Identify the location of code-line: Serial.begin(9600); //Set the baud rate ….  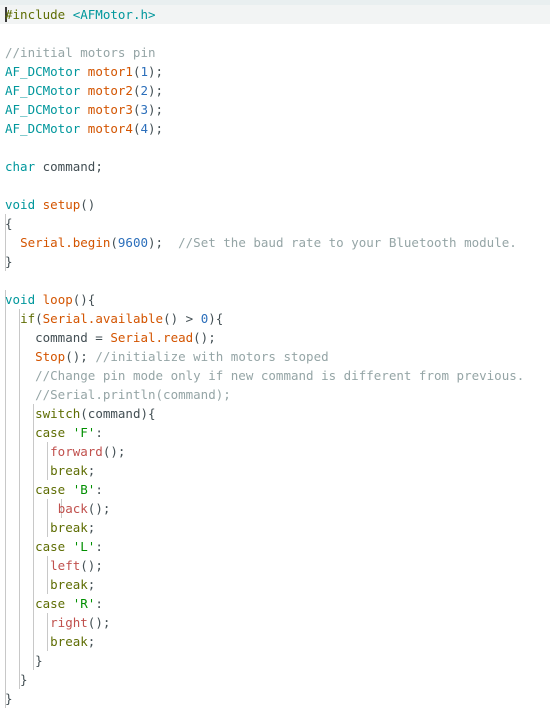
(258, 242).